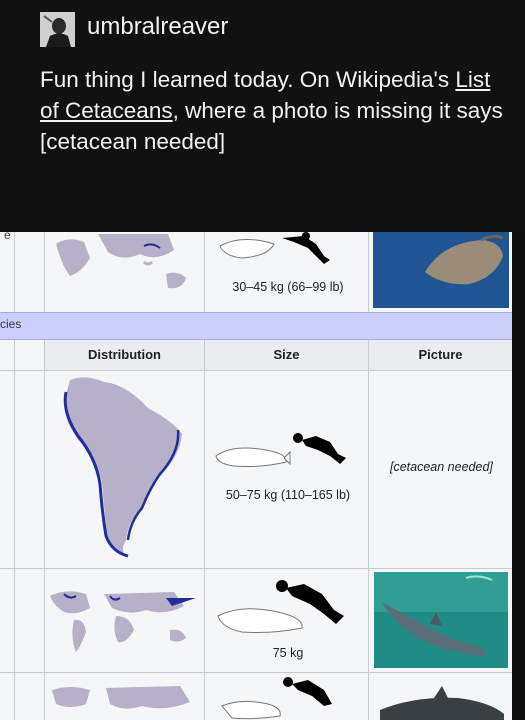  I want to click on user-avatar-icon, so click(57, 29).